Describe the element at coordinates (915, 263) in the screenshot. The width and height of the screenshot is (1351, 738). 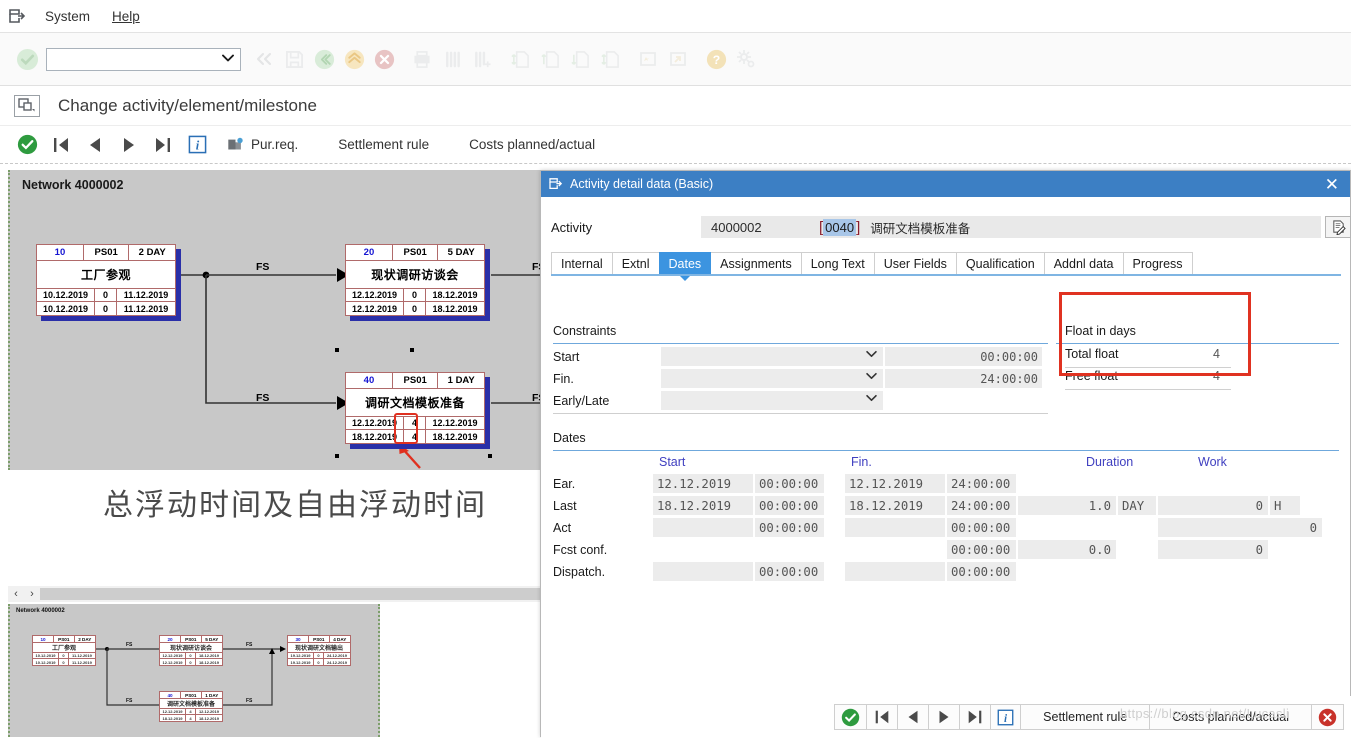
I see `tab-user-fields: User Fields` at that location.